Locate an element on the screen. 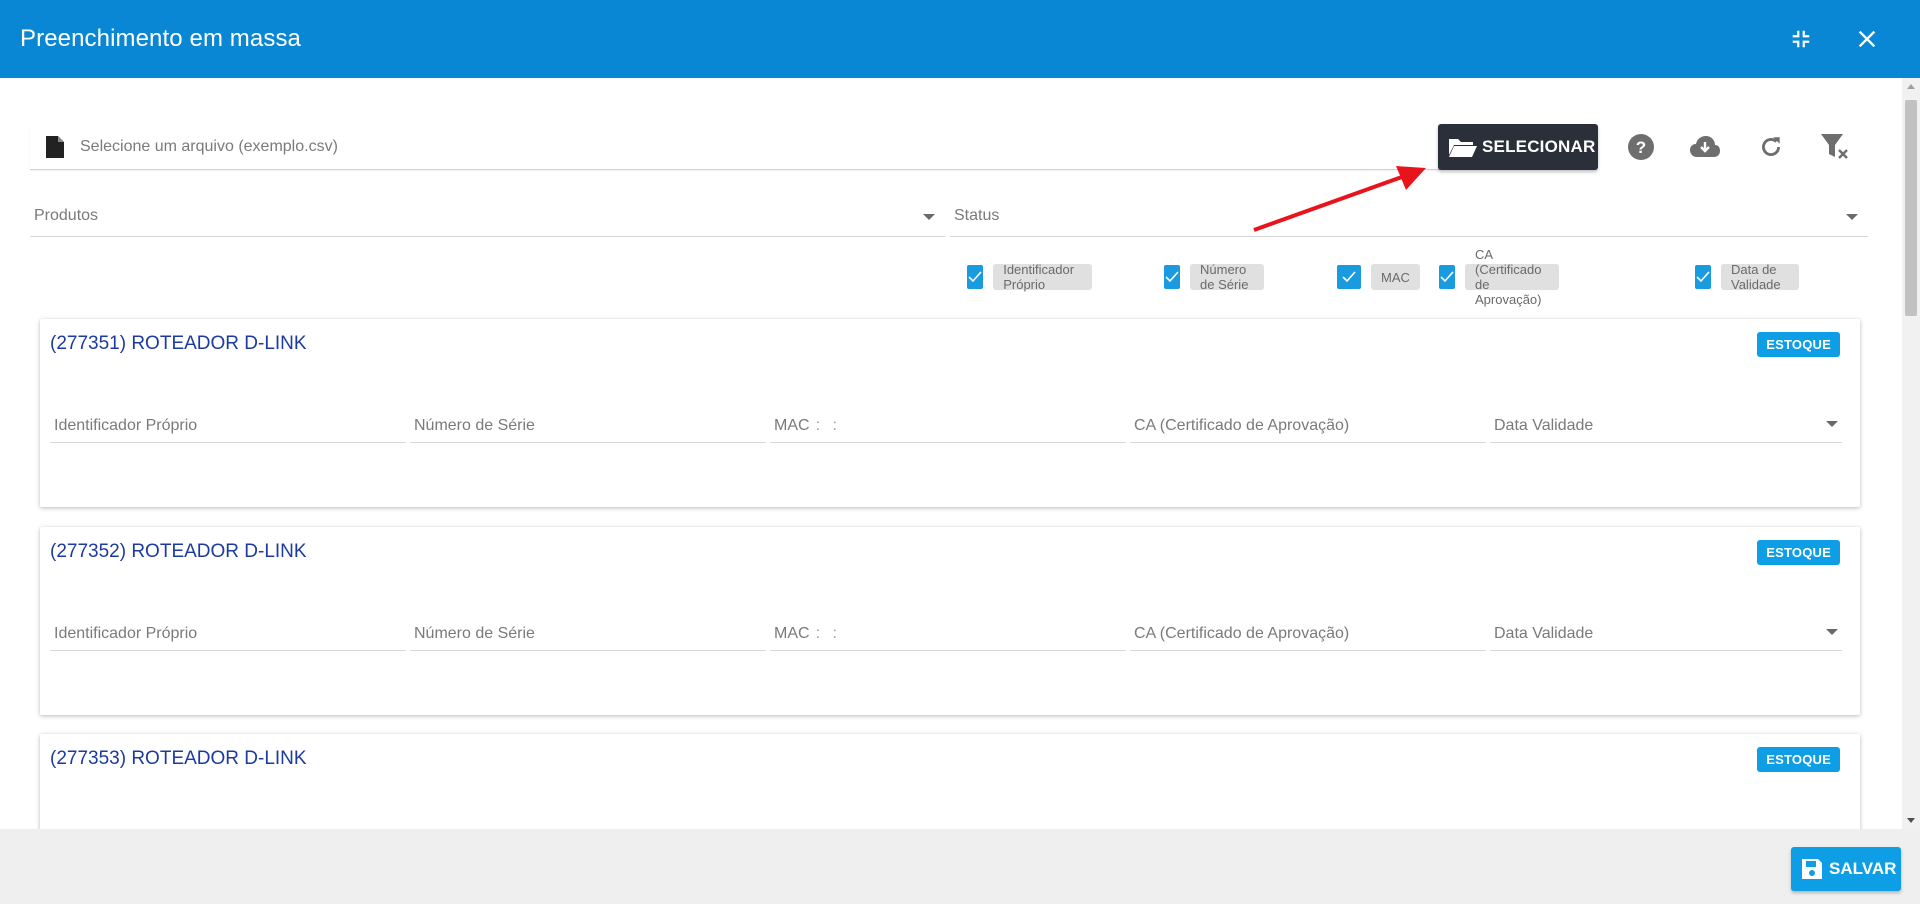  column-toggle-identificador: Identificador Próprio is located at coordinates (1029, 277).